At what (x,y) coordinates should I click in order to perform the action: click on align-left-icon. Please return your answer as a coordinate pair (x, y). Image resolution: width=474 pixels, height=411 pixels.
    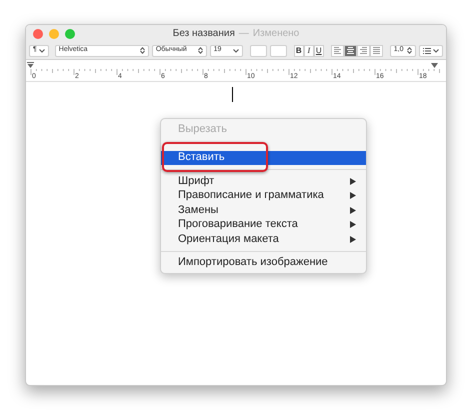
    Looking at the image, I should click on (337, 50).